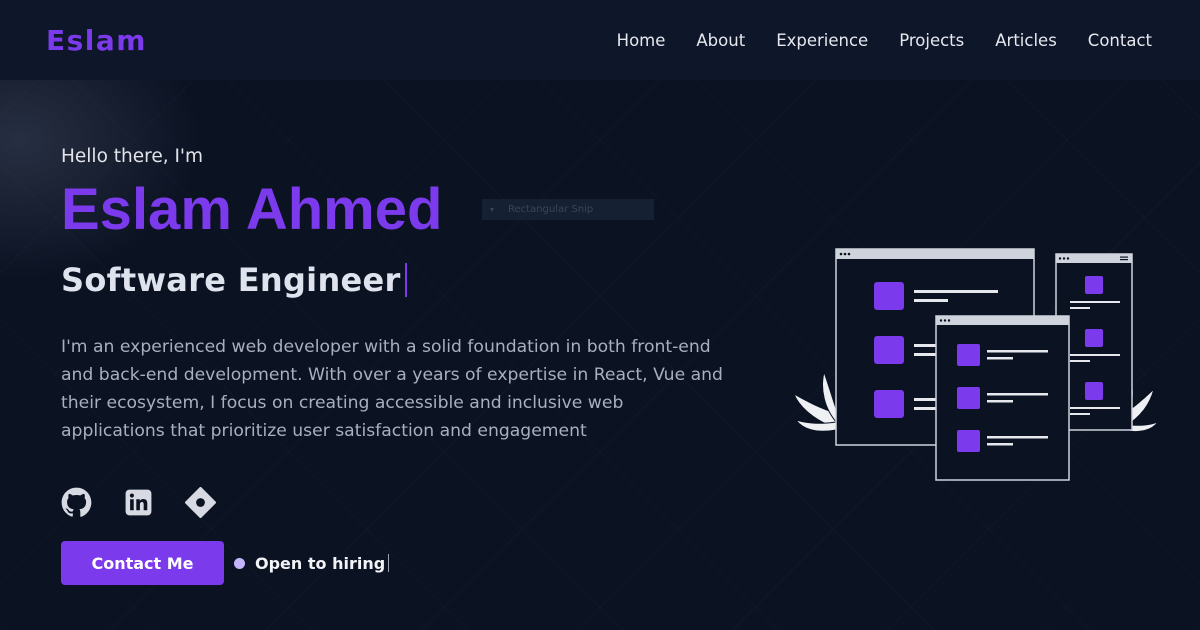 The image size is (1200, 630). What do you see at coordinates (132, 156) in the screenshot?
I see `greeting-text: Hello there, I'm` at bounding box center [132, 156].